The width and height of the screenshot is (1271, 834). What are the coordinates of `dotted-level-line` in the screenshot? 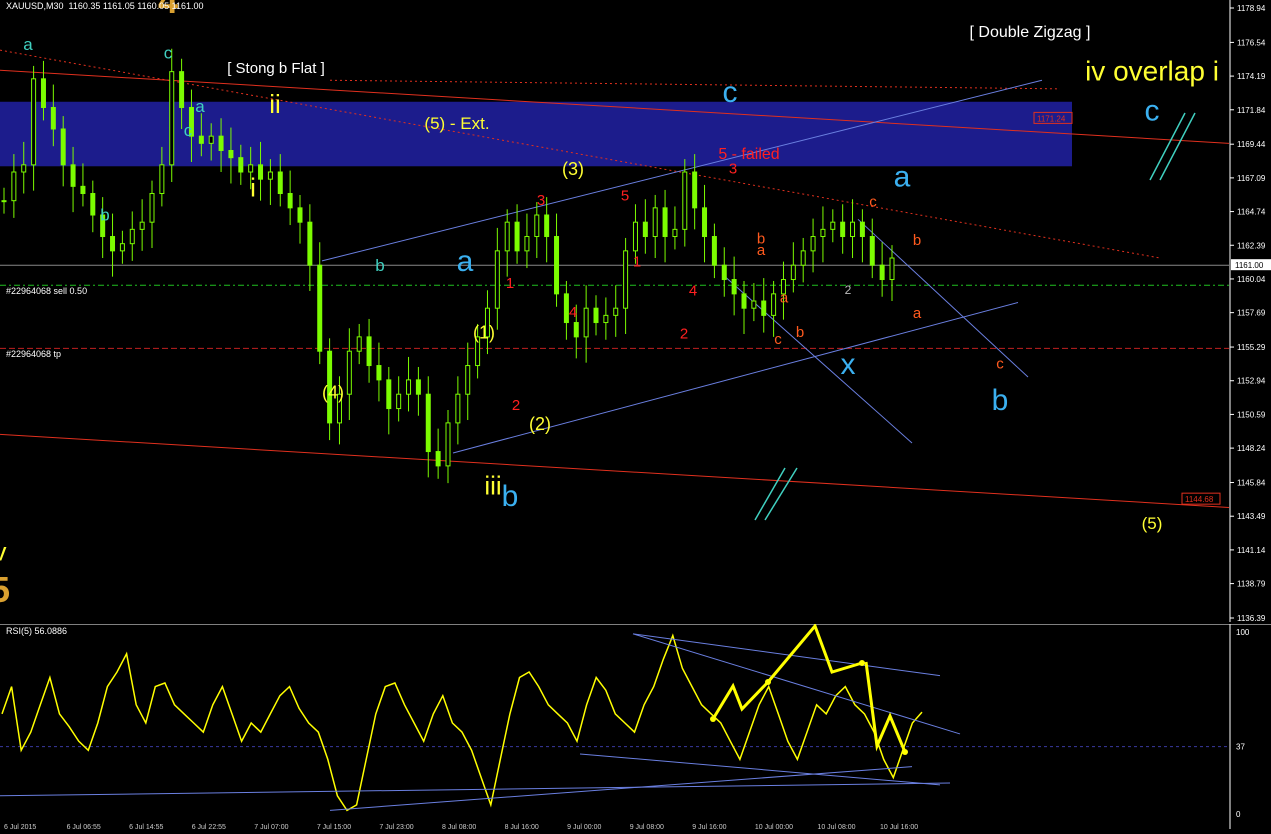 It's located at (695, 84).